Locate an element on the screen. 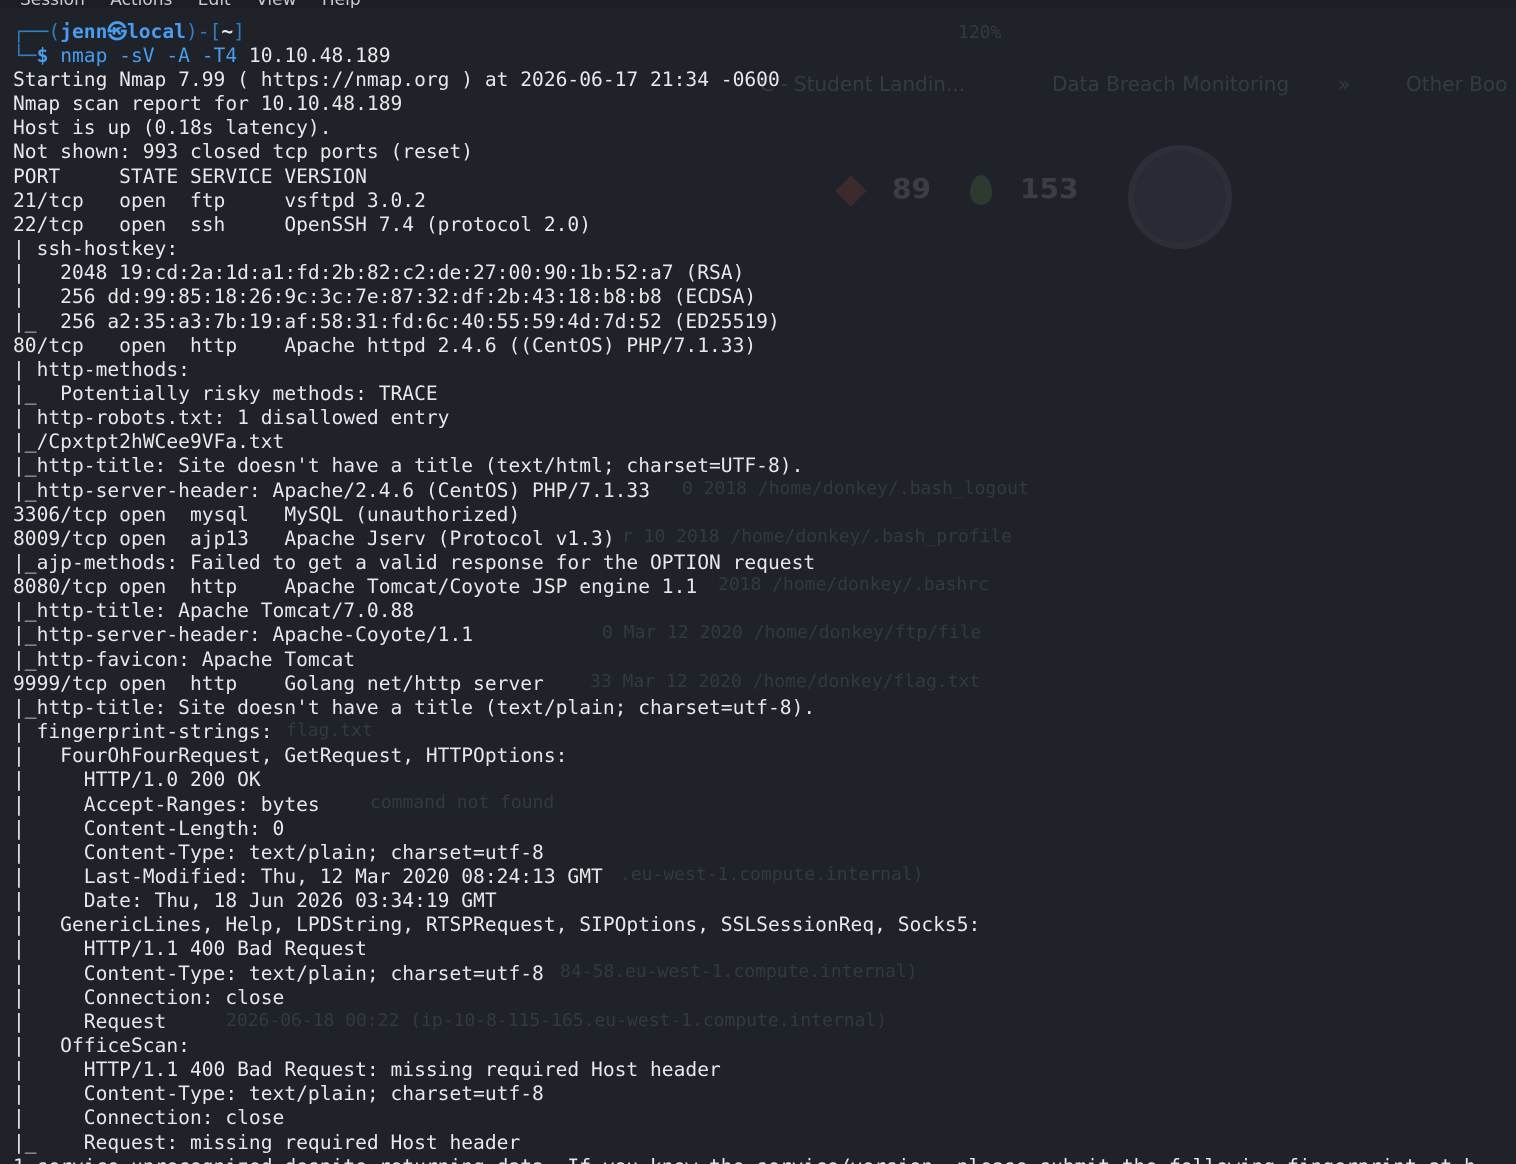  prompt-user-host: jenn㉿local is located at coordinates (123, 31).